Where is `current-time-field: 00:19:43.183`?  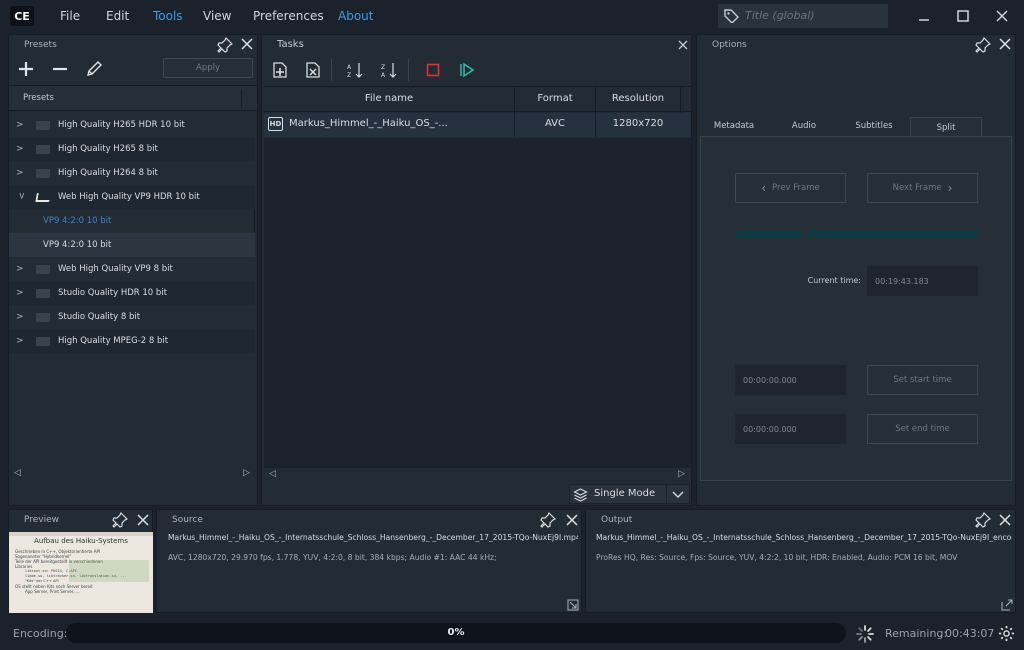
current-time-field: 00:19:43.183 is located at coordinates (922, 281).